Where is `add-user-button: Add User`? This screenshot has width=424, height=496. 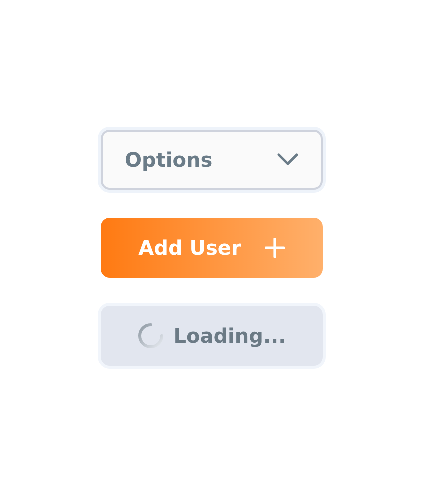
add-user-button: Add User is located at coordinates (212, 248).